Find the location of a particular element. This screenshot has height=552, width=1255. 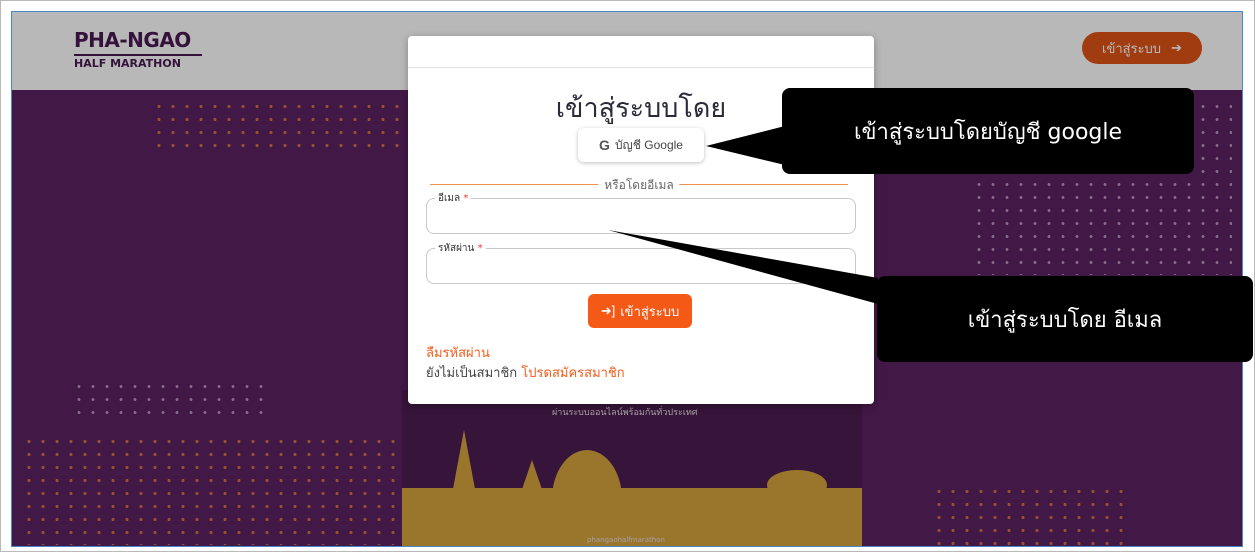

email-callout-pointer is located at coordinates (743, 267).